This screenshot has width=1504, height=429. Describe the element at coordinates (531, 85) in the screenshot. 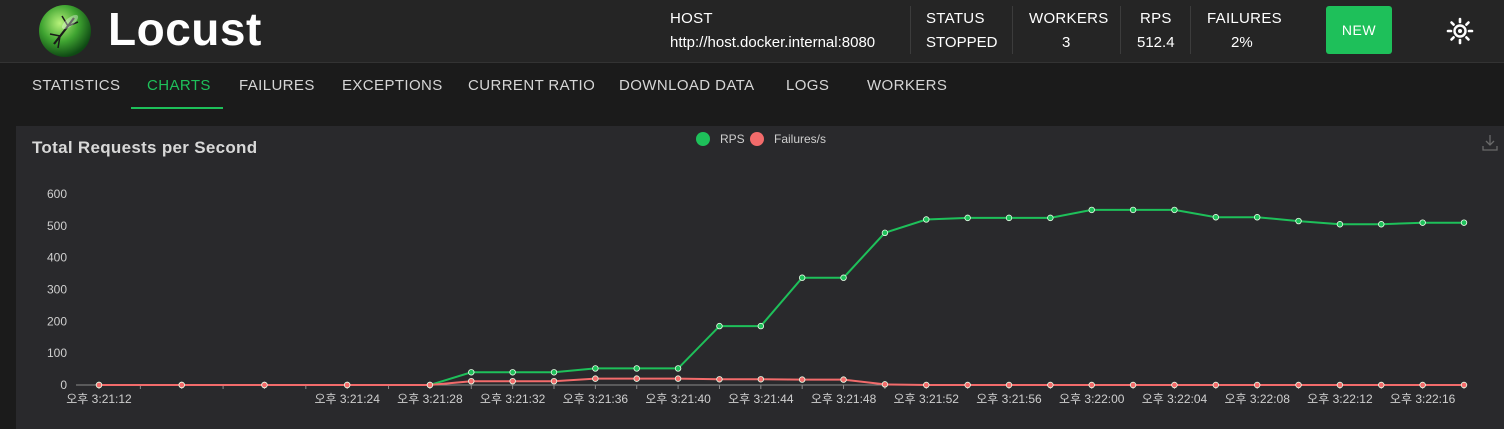

I see `tab-current-ratio: CURRENT RATIO` at that location.